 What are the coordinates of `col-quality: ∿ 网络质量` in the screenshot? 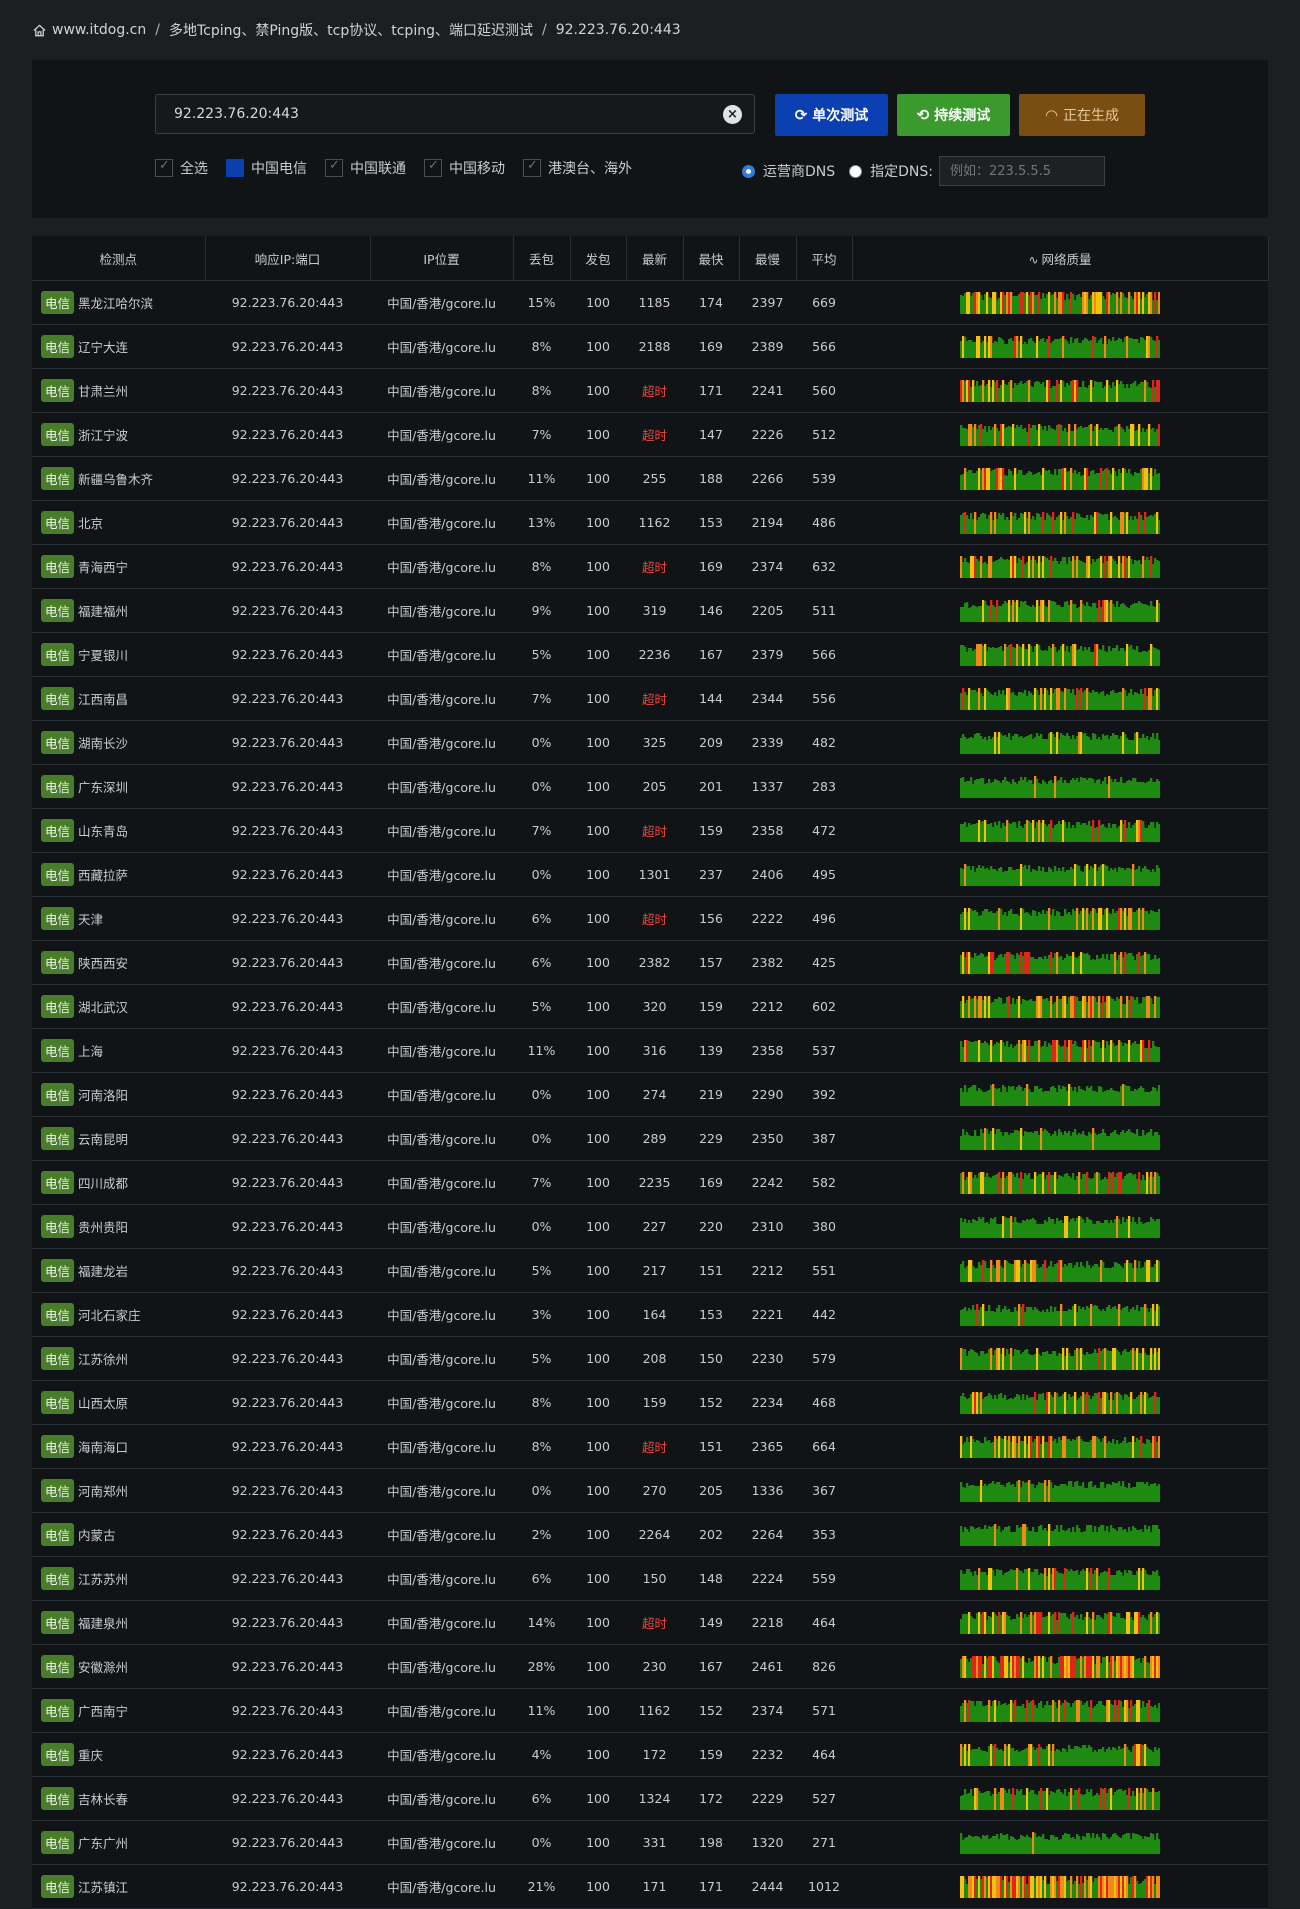 It's located at (1060, 258).